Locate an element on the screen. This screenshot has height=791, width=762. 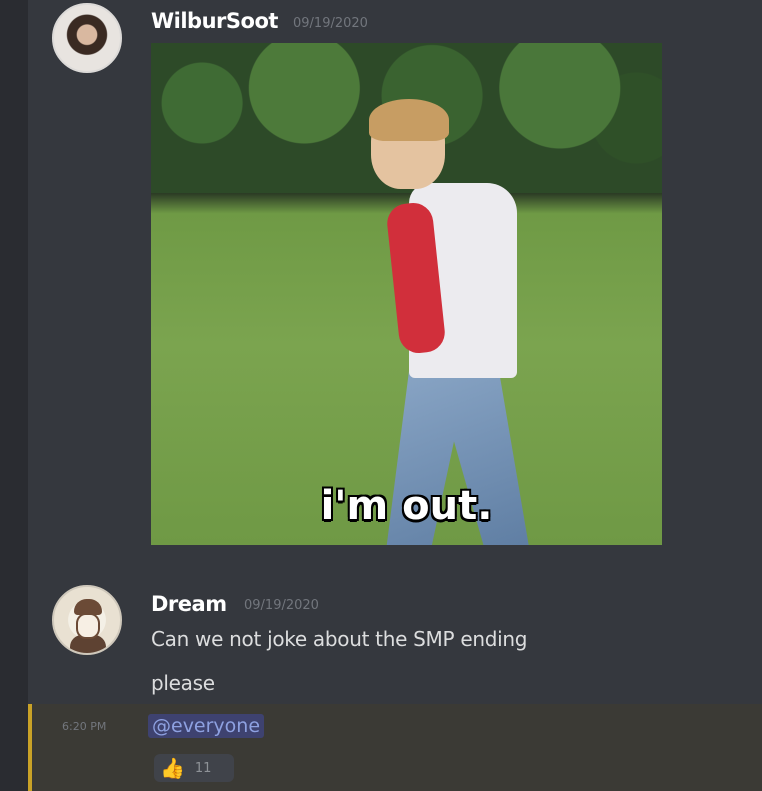
reaction-button: 👍 11 is located at coordinates (194, 768).